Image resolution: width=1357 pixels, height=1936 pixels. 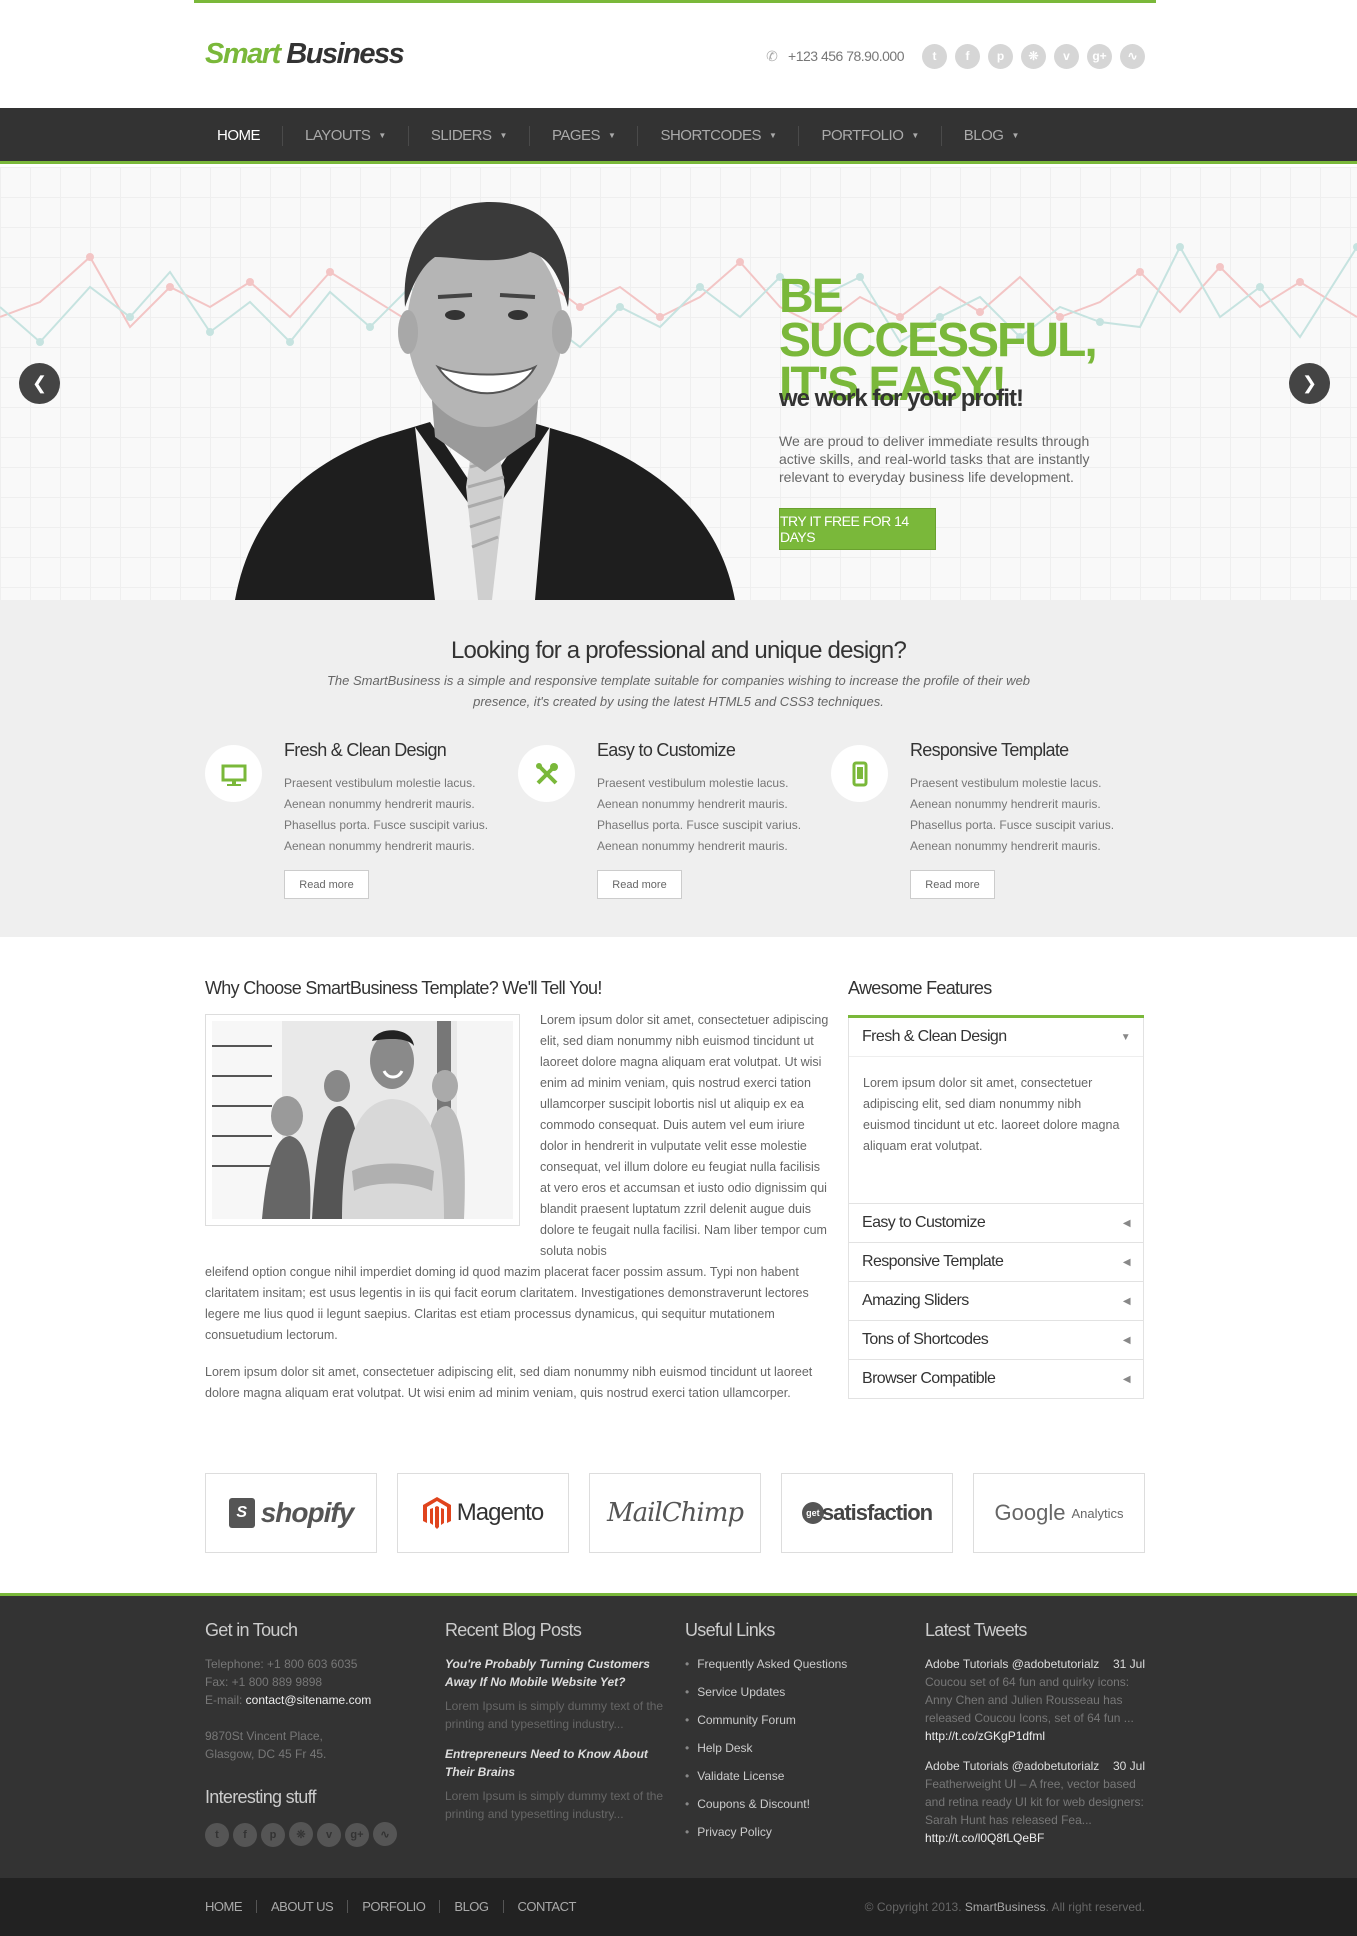 I want to click on partner-mailchimp: MailChimp, so click(x=675, y=1513).